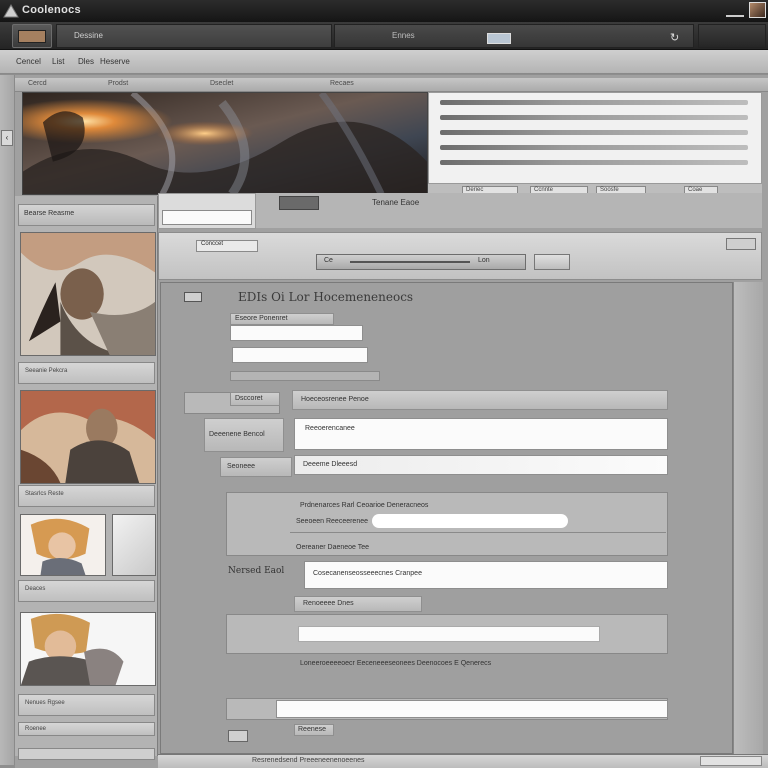 This screenshot has width=768, height=768. Describe the element at coordinates (88, 35) in the screenshot. I see `tab-primary-label: Dessine` at that location.